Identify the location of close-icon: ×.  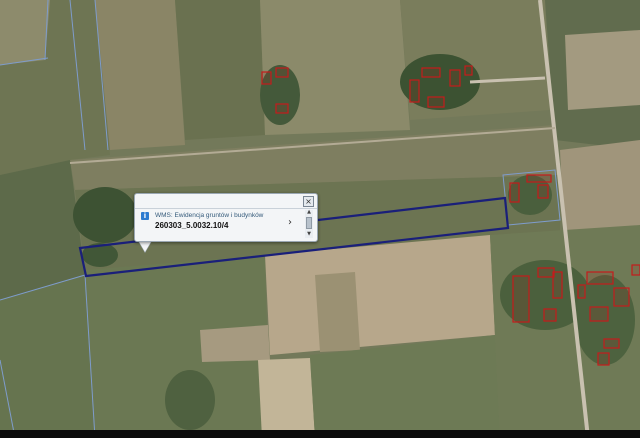
(308, 201).